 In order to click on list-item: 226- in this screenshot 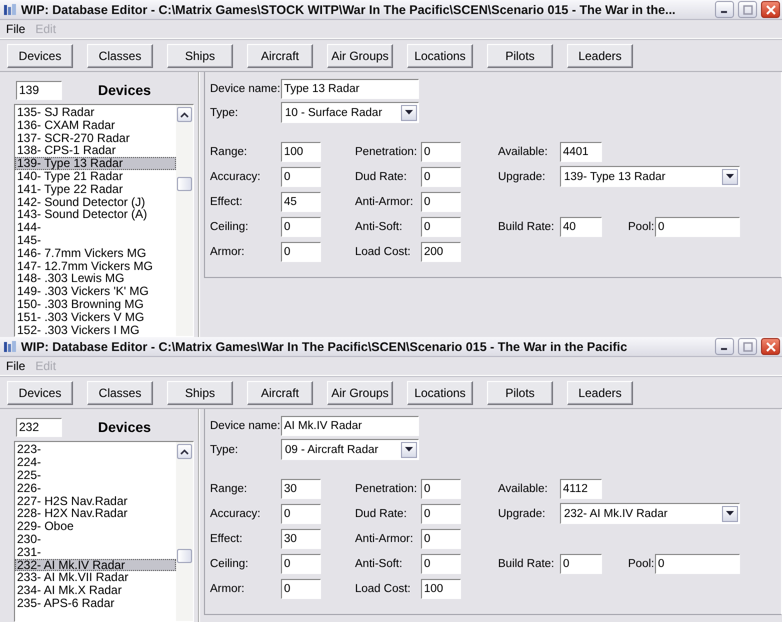, I will do `click(95, 488)`.